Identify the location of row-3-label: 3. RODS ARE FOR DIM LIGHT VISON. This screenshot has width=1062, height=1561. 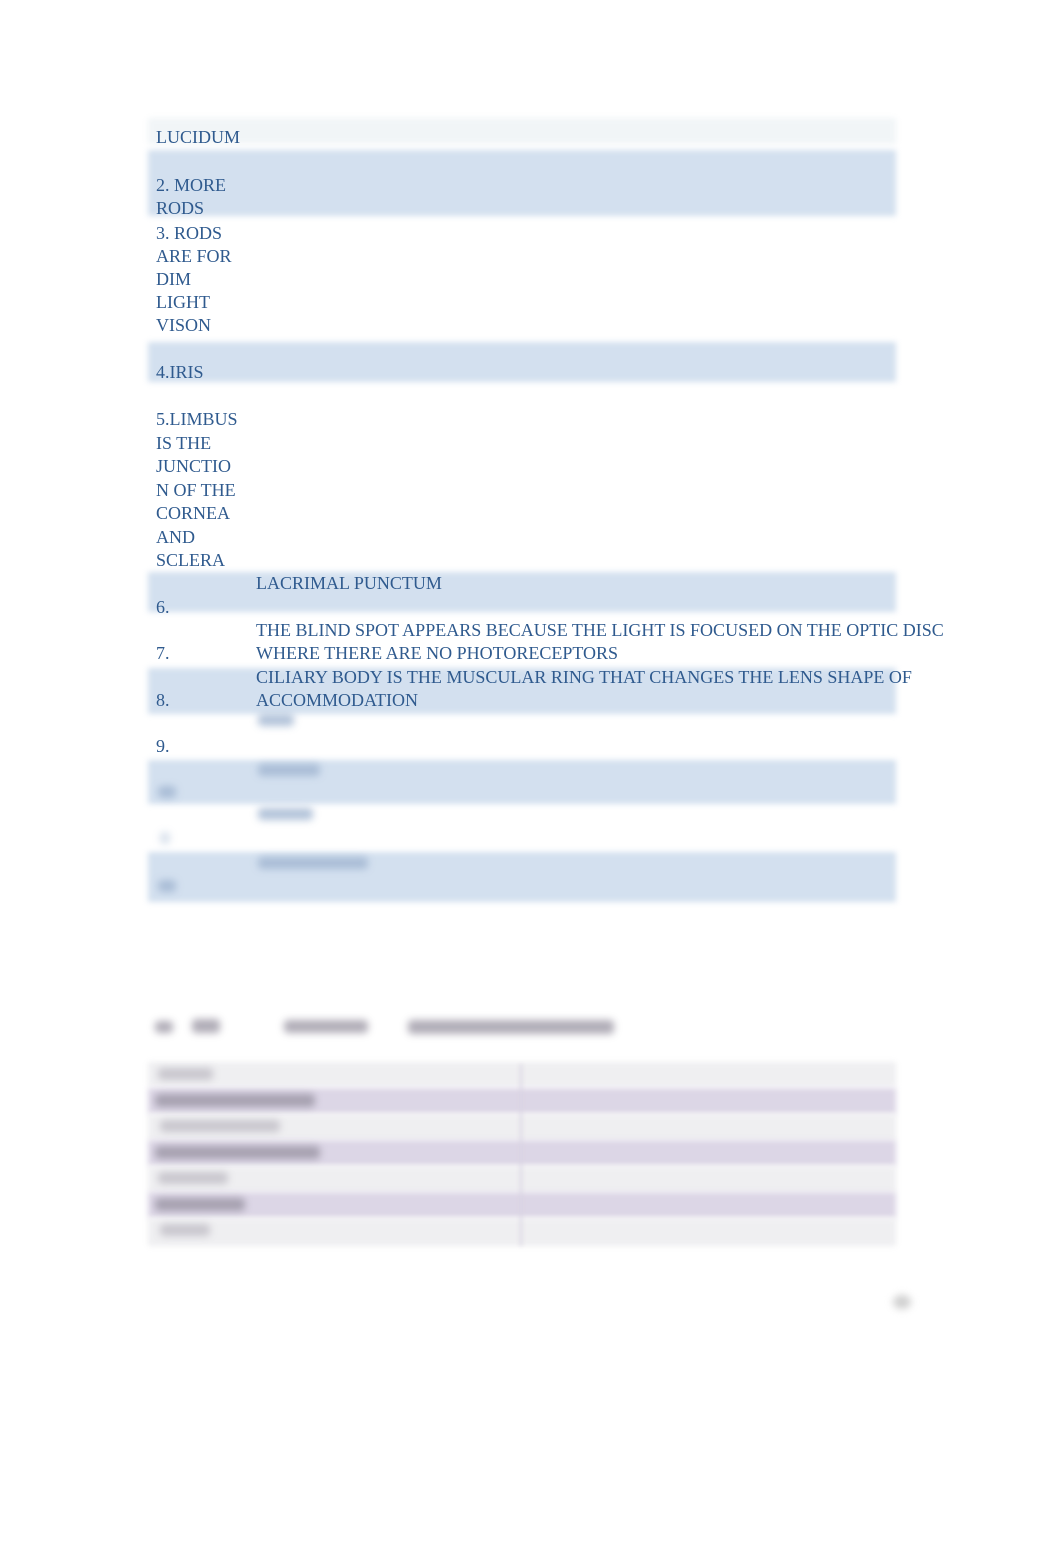
(194, 279).